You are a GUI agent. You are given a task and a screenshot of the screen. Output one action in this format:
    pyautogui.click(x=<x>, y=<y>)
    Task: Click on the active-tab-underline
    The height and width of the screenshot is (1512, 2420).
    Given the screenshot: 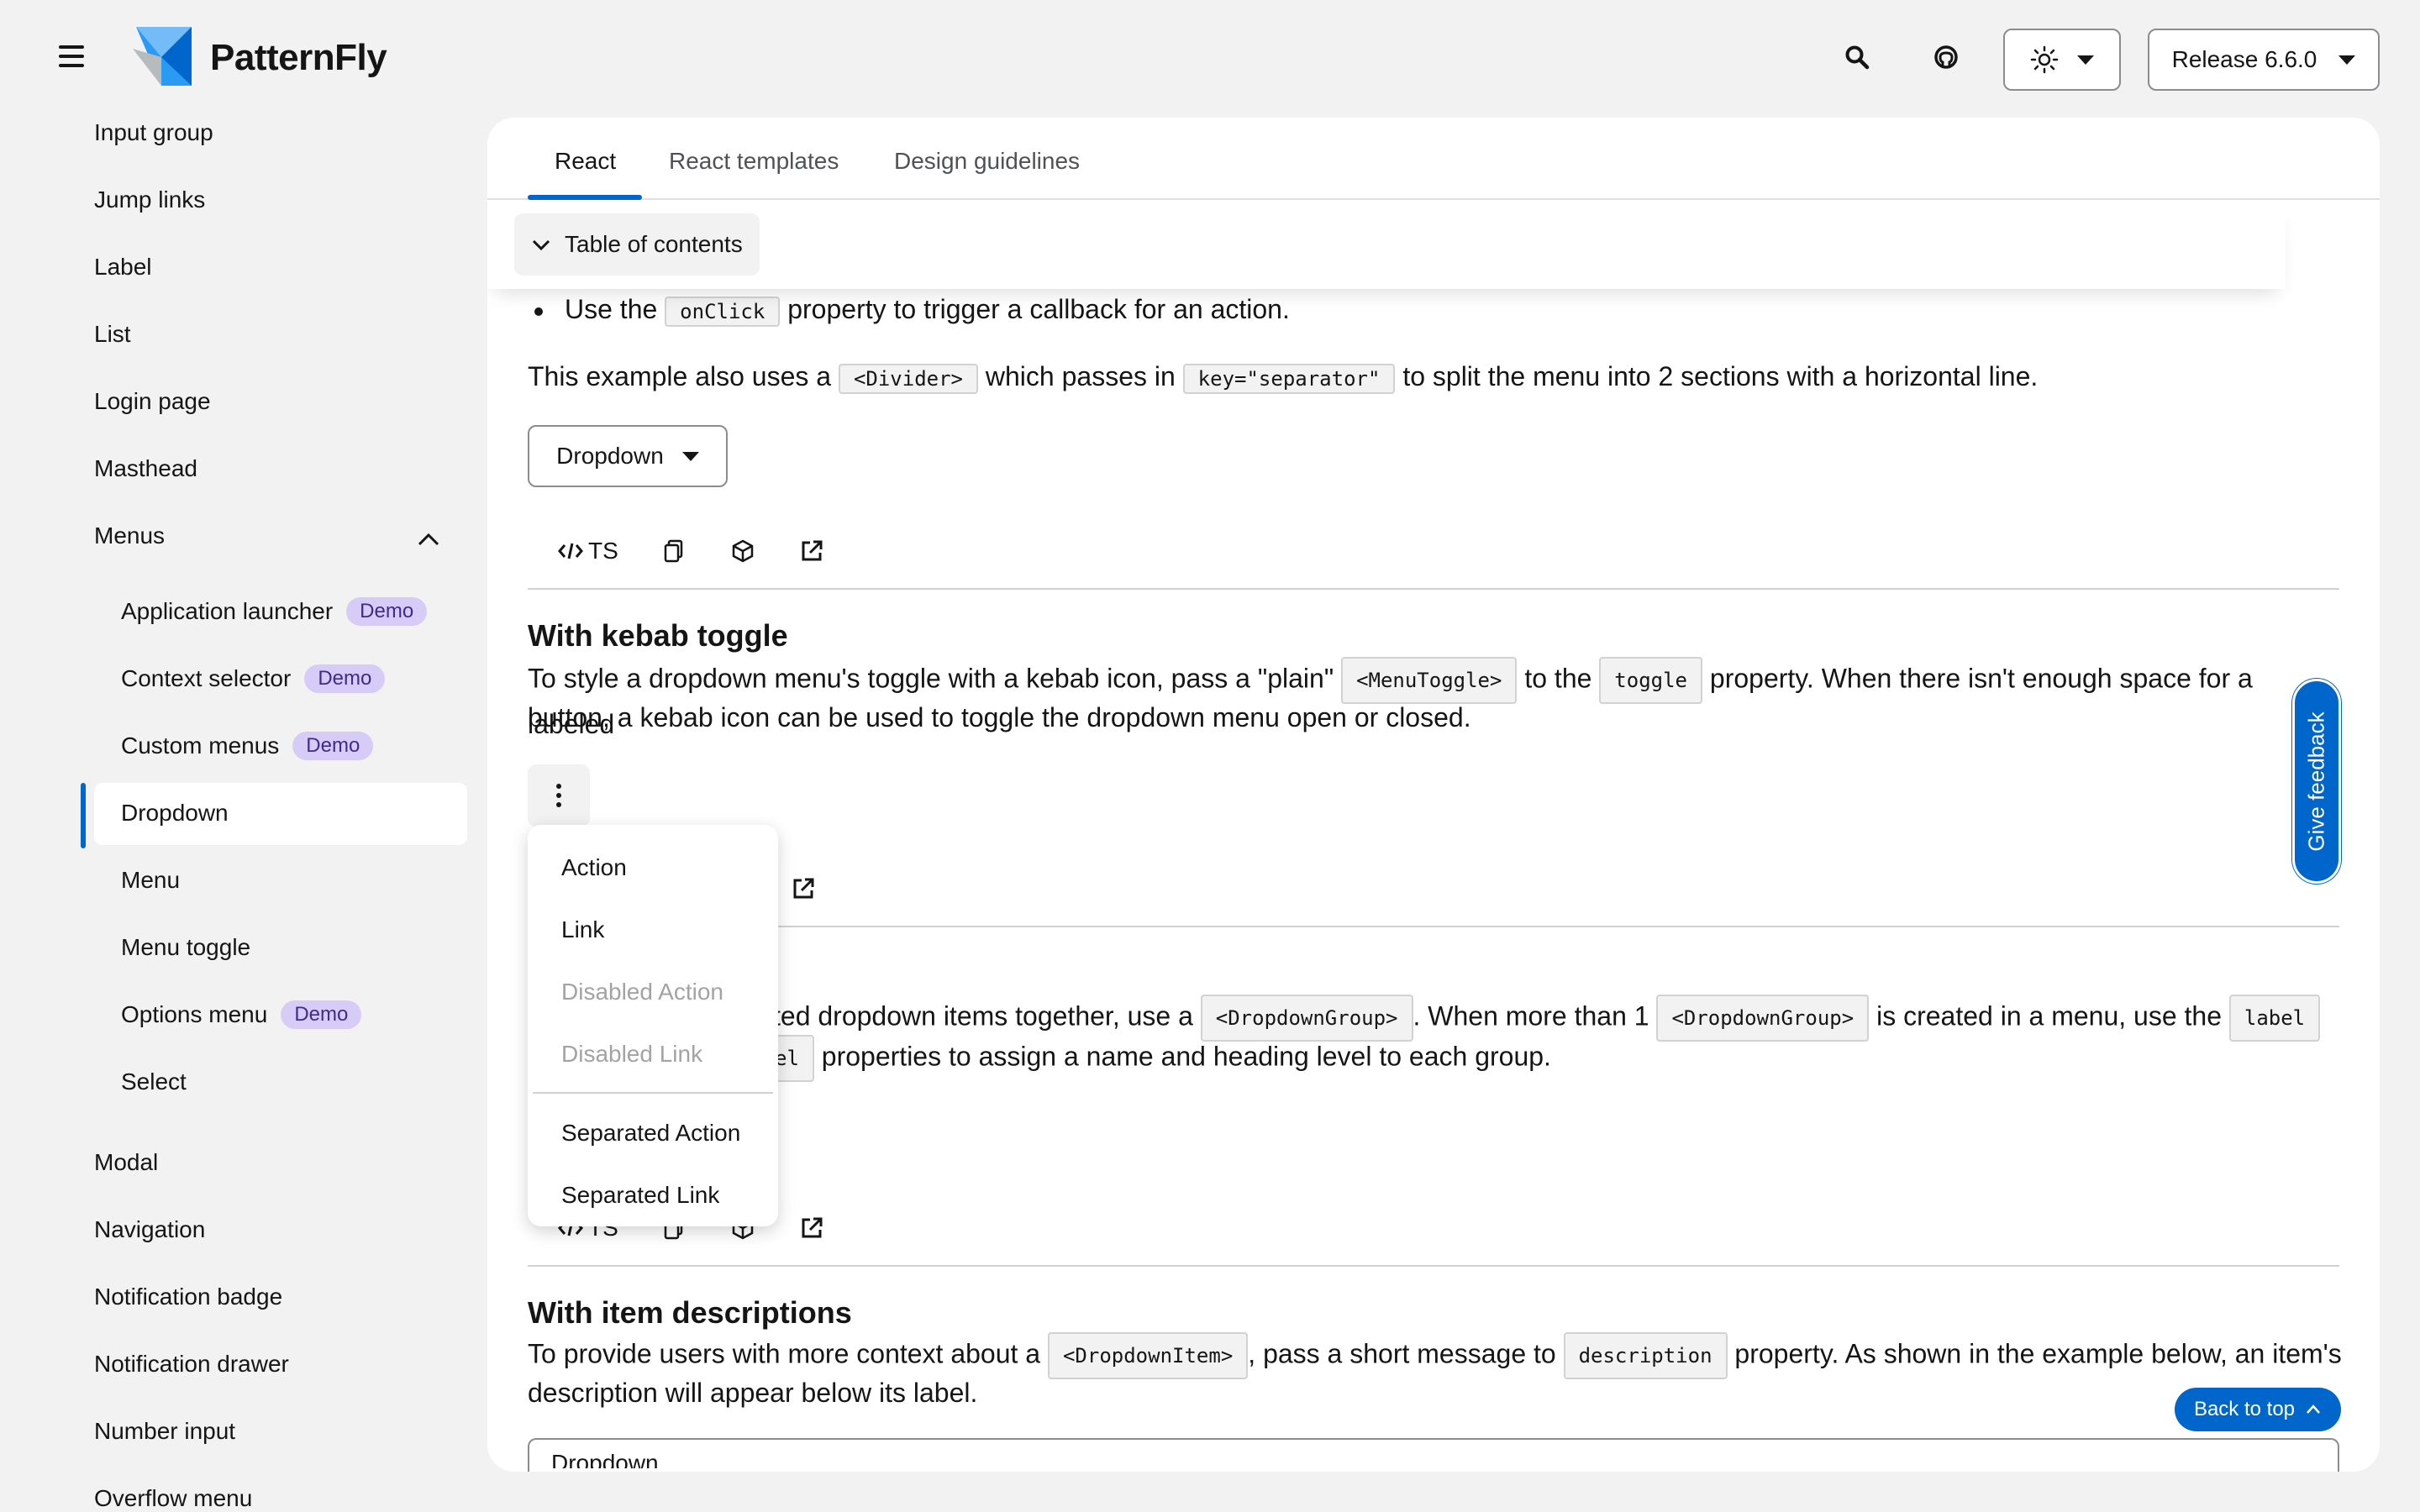 What is the action you would take?
    pyautogui.click(x=585, y=197)
    